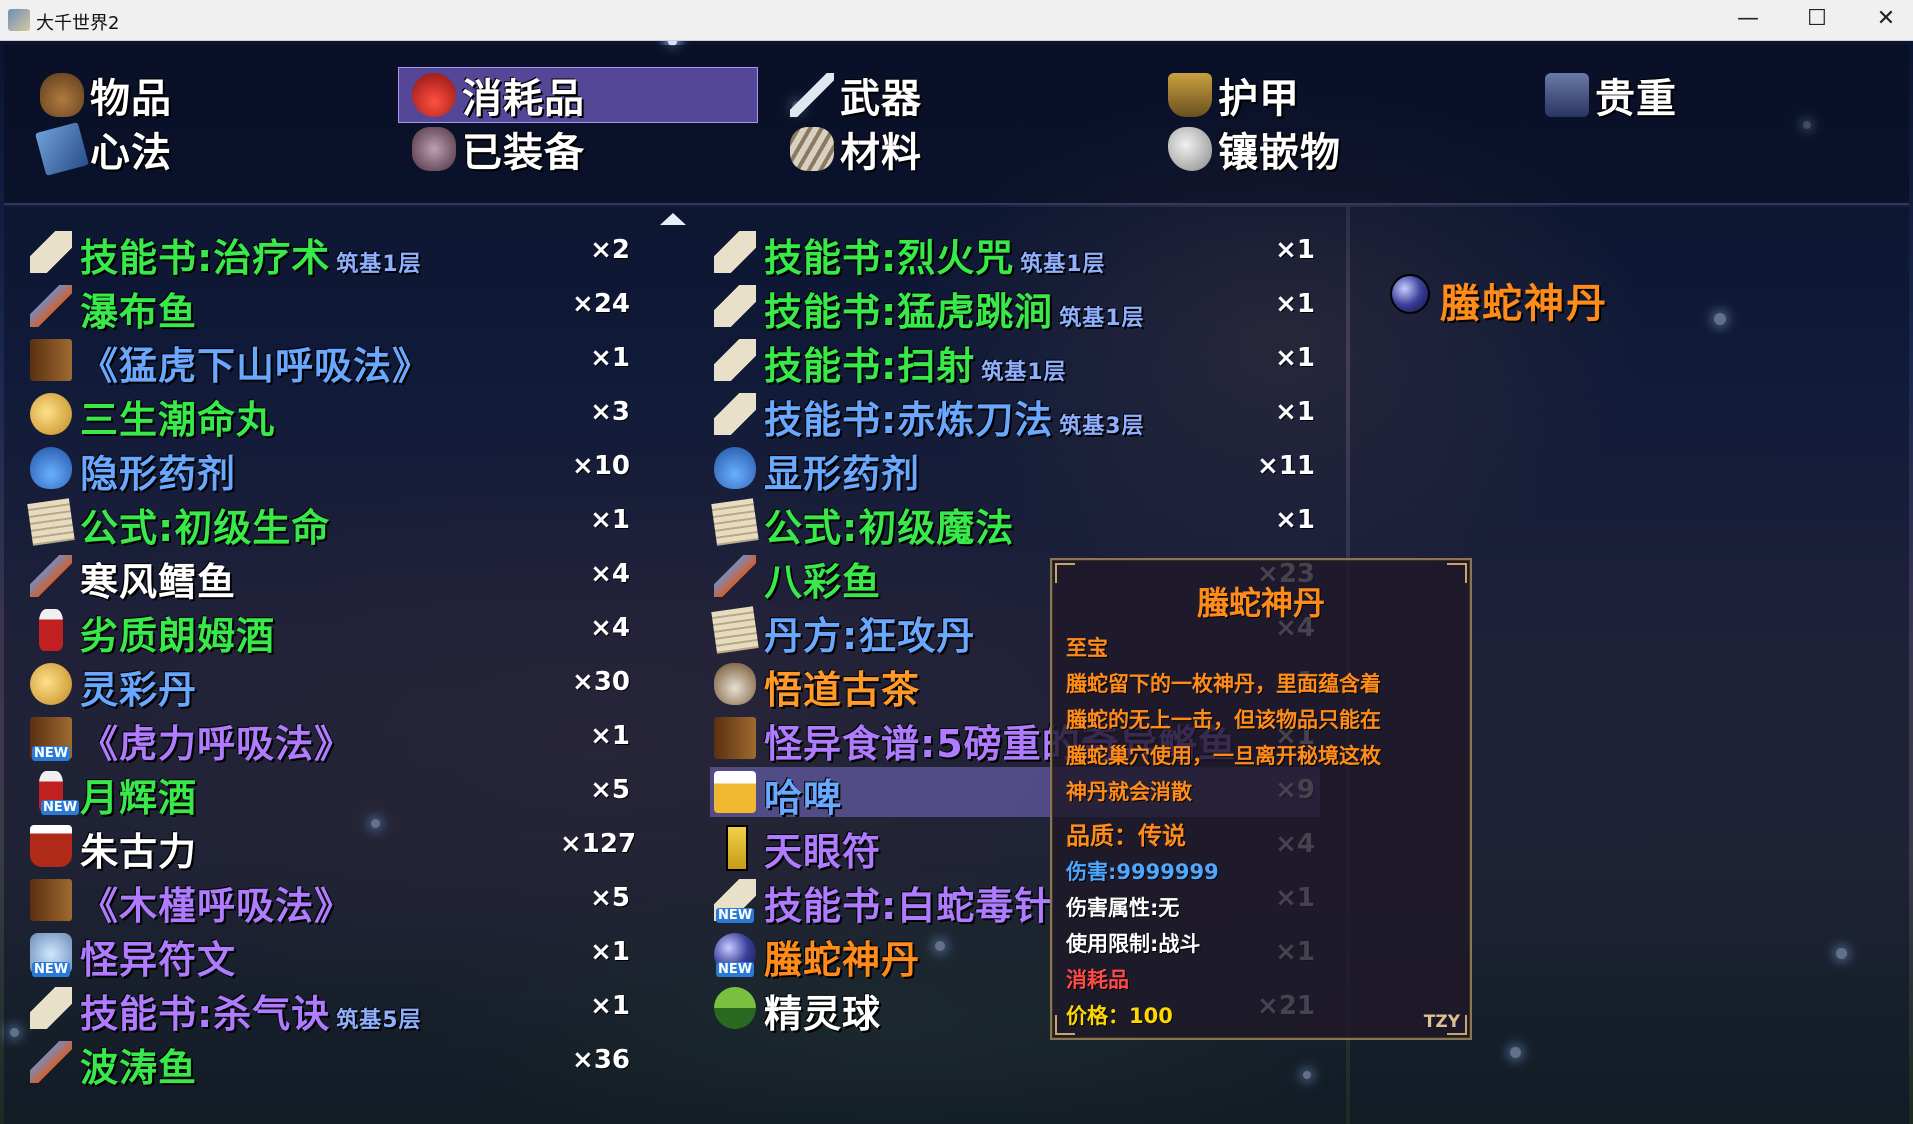  What do you see at coordinates (255, 362) in the screenshot?
I see `inventory-item-name: 《猛虎下山呼吸法》` at bounding box center [255, 362].